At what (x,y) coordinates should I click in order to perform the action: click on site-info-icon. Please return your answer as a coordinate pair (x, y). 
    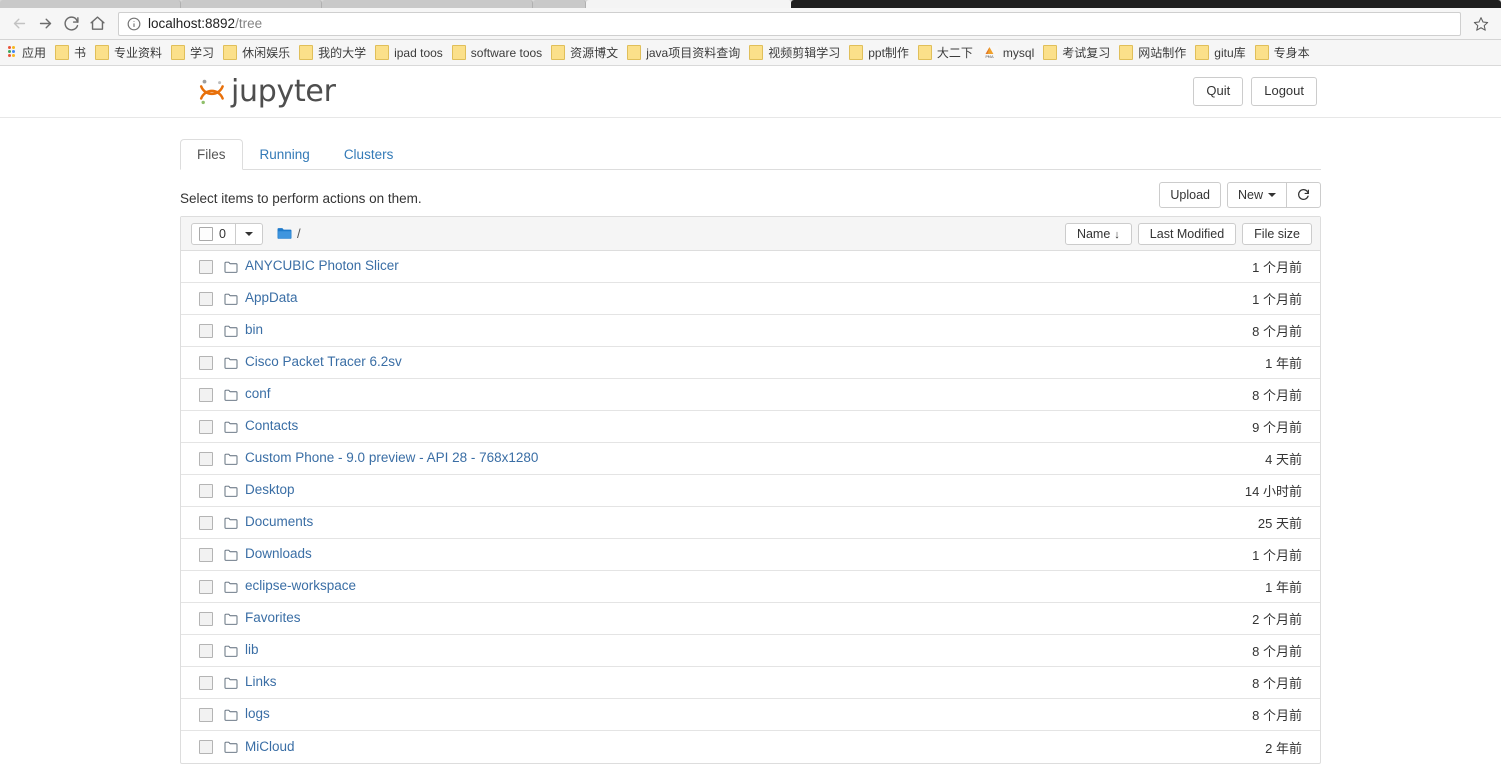
    Looking at the image, I should click on (134, 24).